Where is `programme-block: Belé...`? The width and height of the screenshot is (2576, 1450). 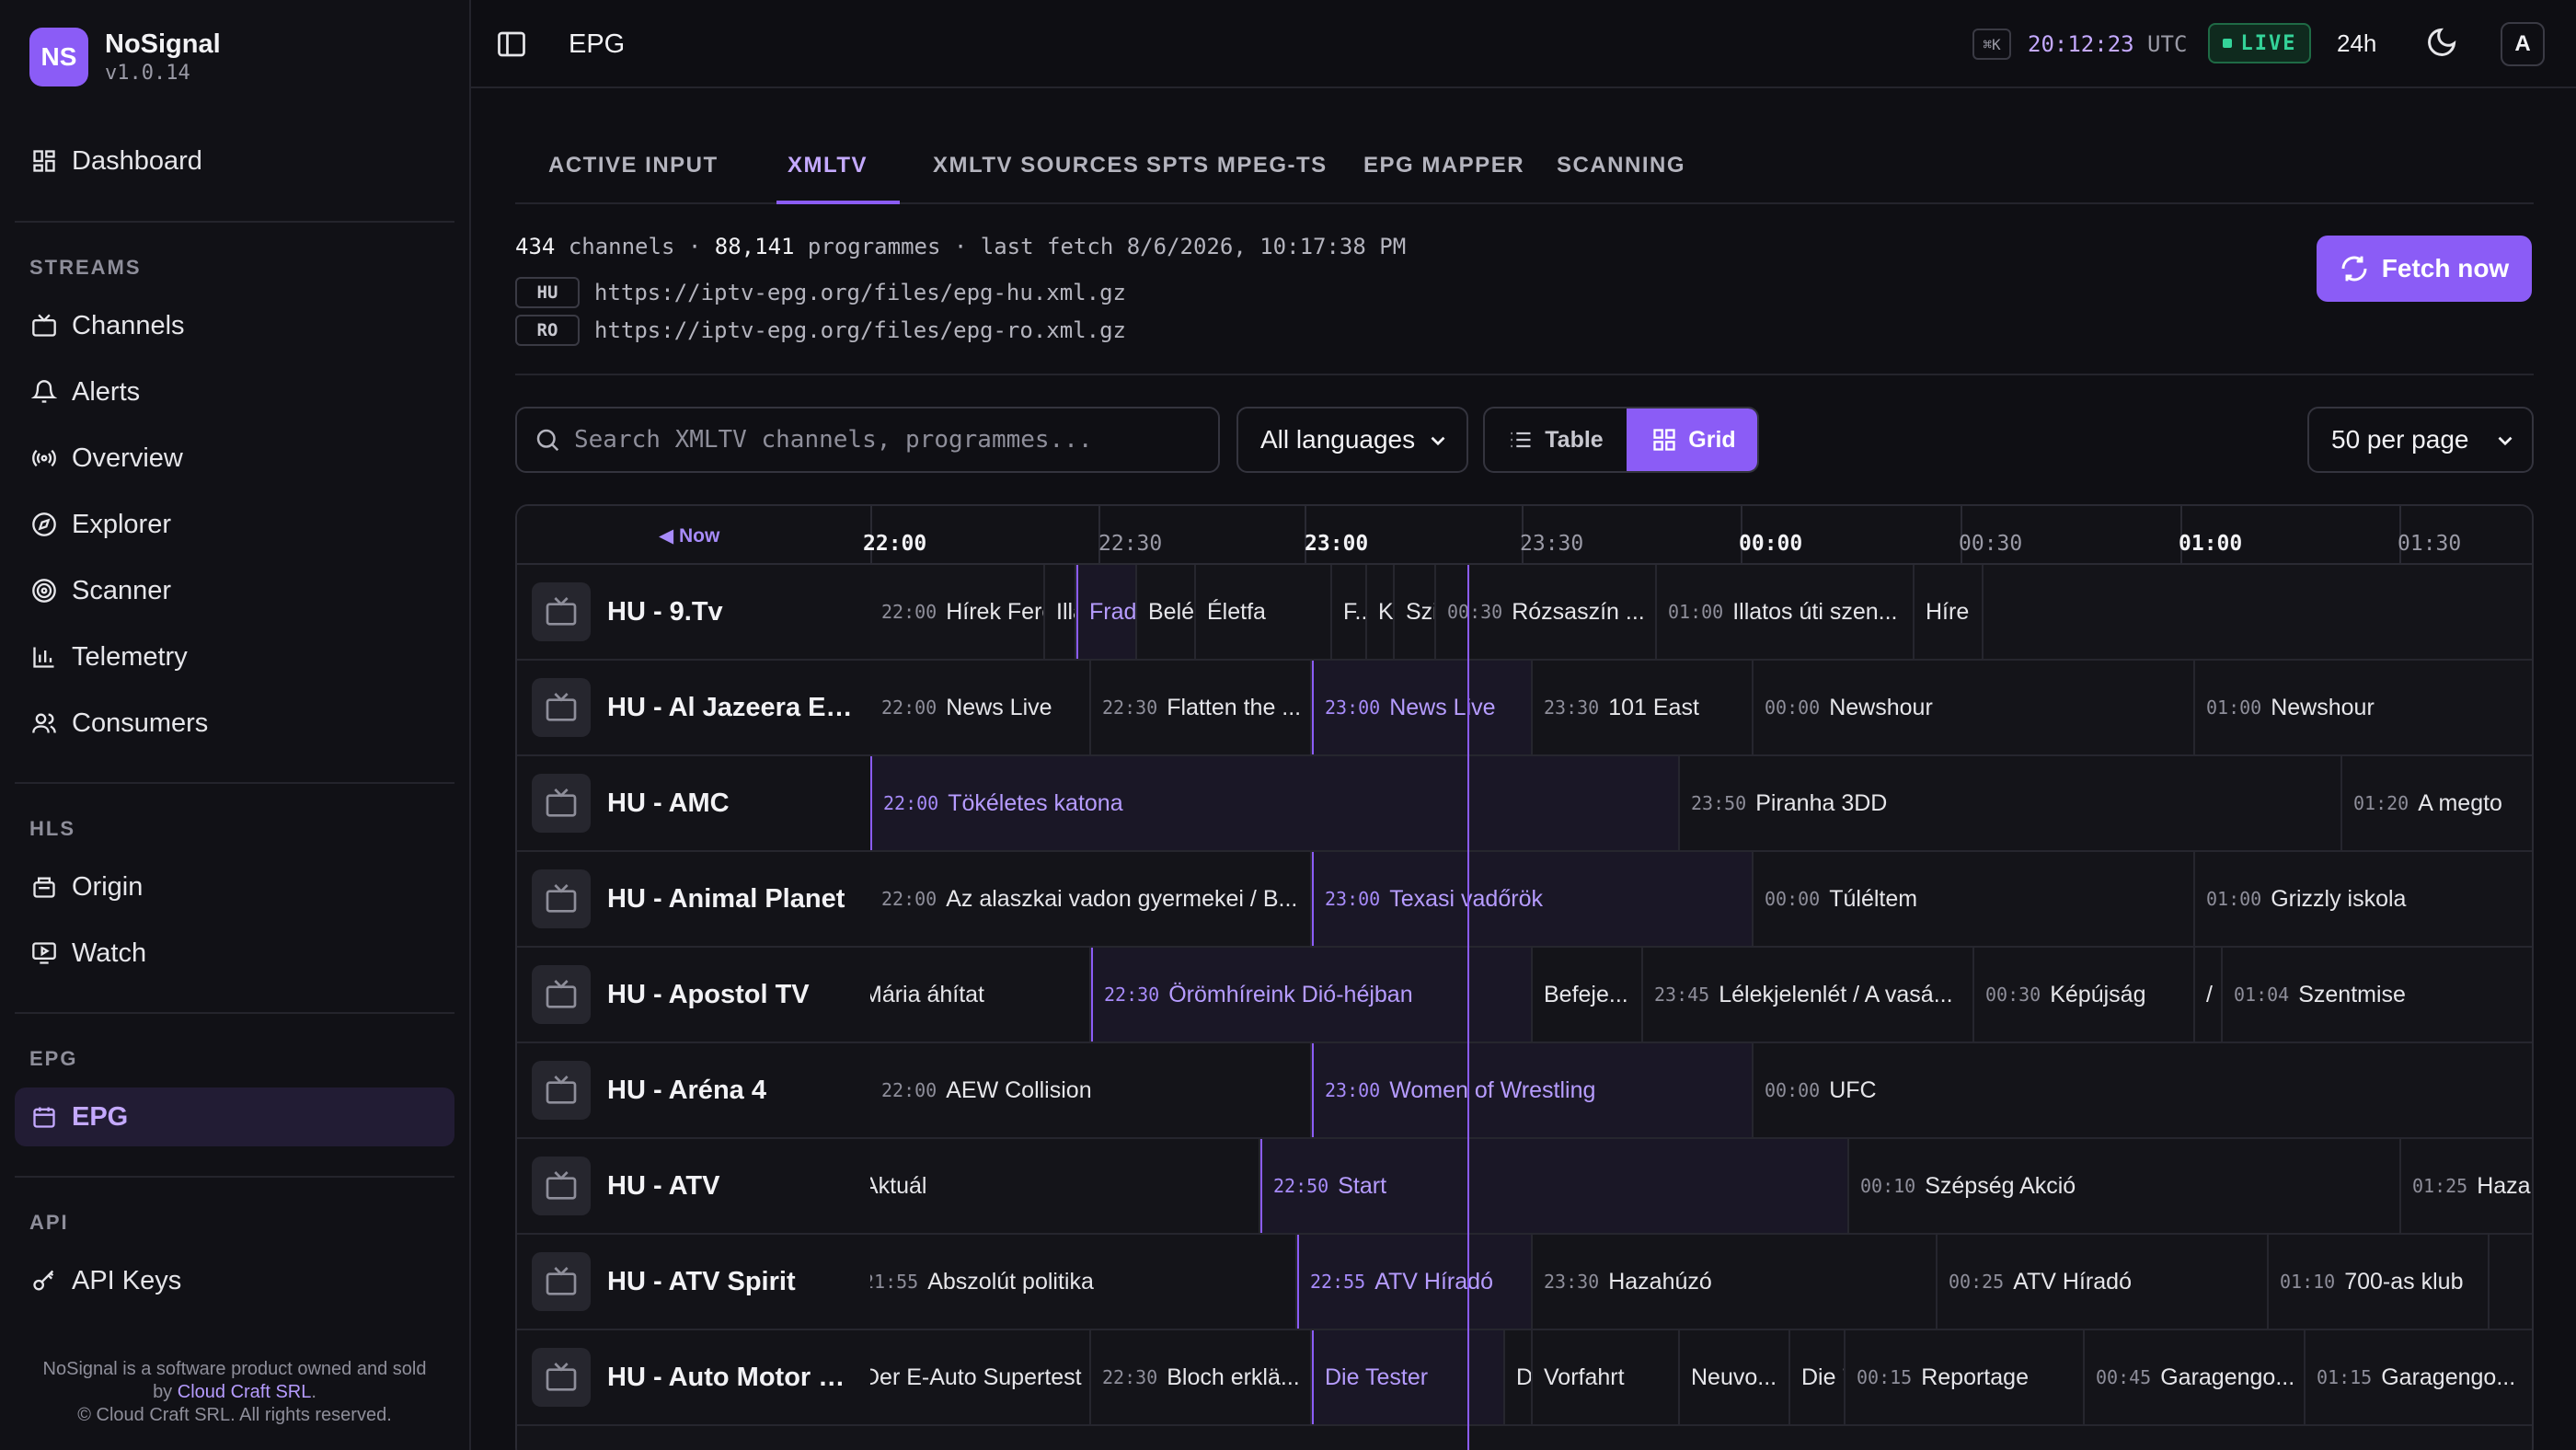 programme-block: Belé... is located at coordinates (1166, 612).